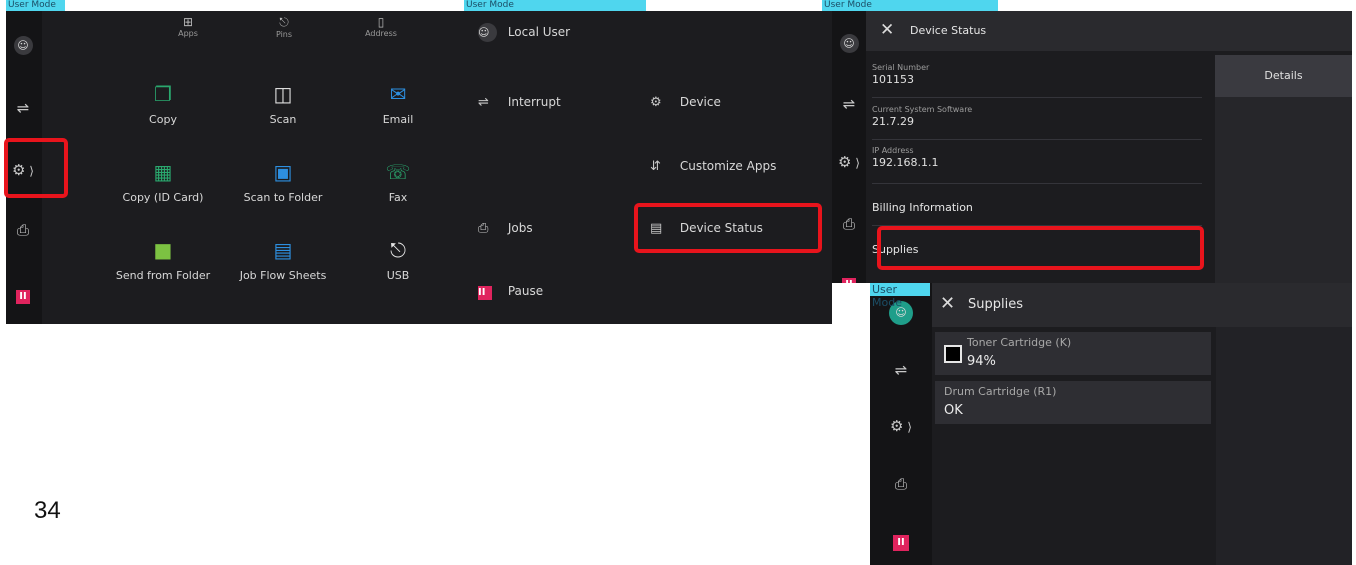 This screenshot has height=565, width=1356. Describe the element at coordinates (539, 32) in the screenshot. I see `local-user-label: Local User` at that location.